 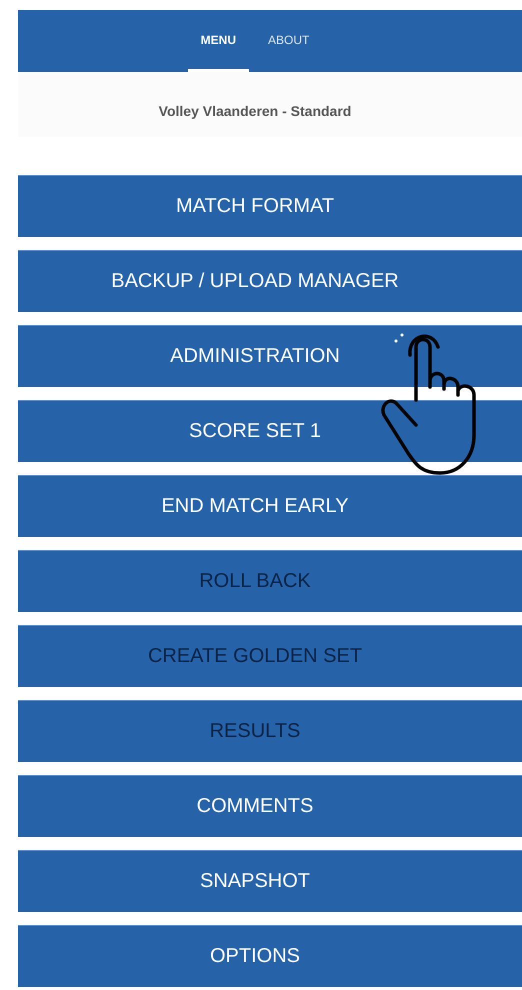 I want to click on menu-button: MATCH FORMAT, so click(x=270, y=206).